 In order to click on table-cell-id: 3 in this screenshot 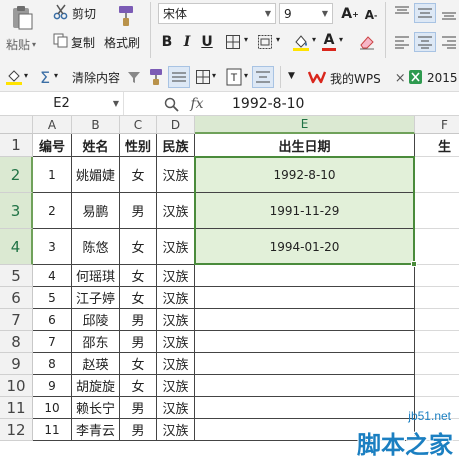, I will do `click(52, 247)`.